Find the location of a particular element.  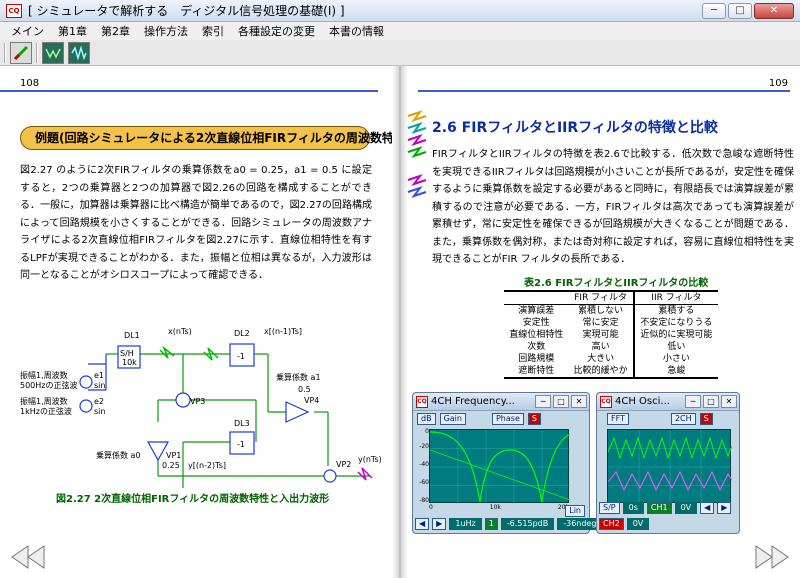

freq-close-button: ✕ is located at coordinates (579, 401).